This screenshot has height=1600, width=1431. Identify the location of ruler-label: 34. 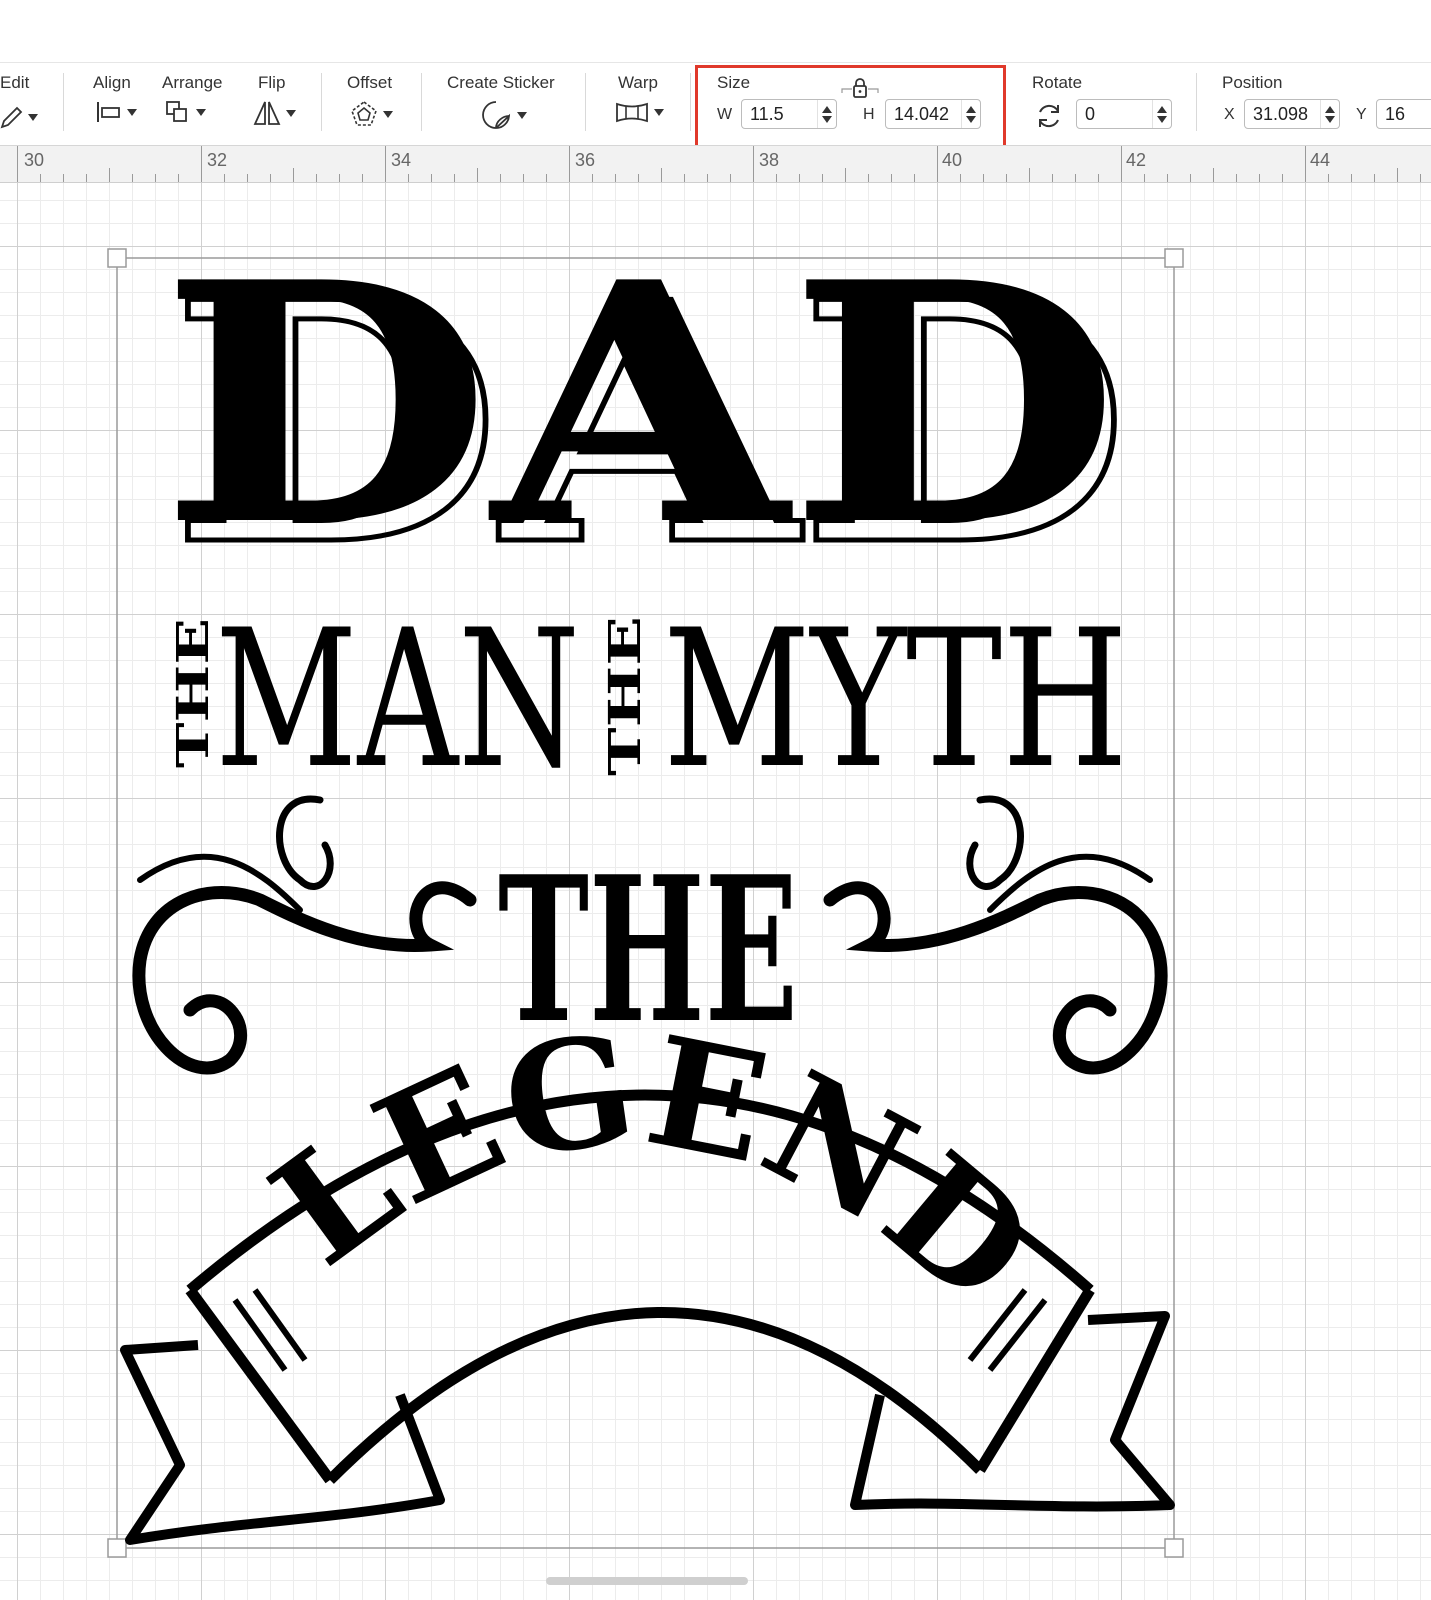
(401, 160).